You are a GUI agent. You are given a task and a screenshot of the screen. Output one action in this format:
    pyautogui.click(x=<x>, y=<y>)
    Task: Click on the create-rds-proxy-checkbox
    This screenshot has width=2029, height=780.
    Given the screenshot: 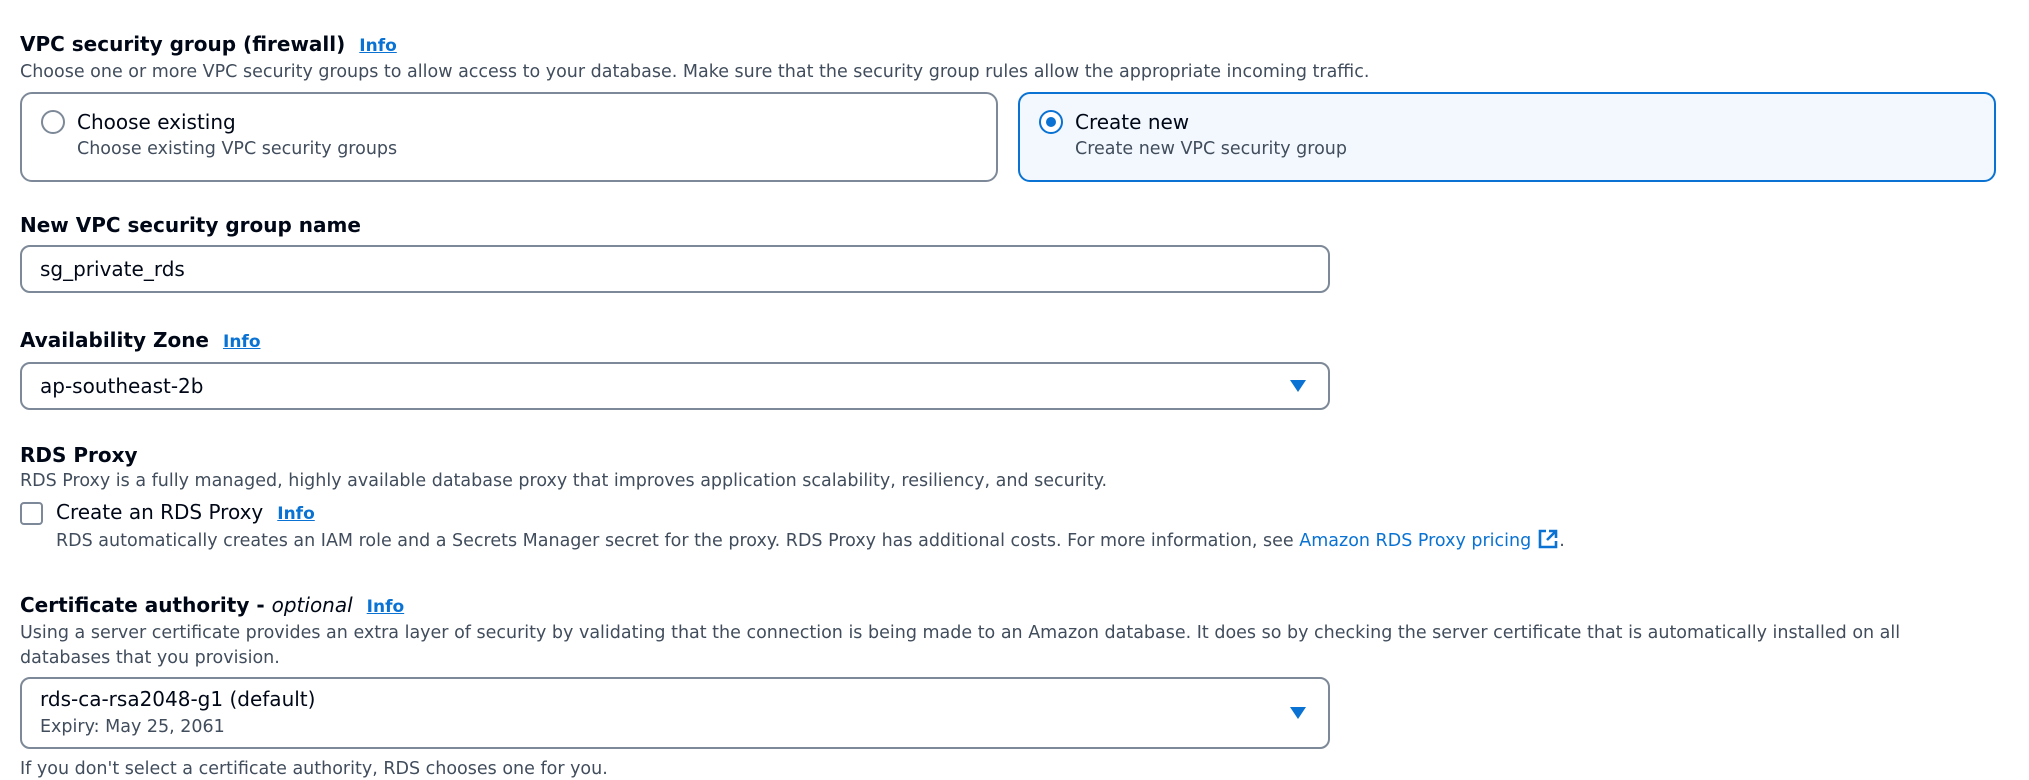 What is the action you would take?
    pyautogui.click(x=31, y=513)
    